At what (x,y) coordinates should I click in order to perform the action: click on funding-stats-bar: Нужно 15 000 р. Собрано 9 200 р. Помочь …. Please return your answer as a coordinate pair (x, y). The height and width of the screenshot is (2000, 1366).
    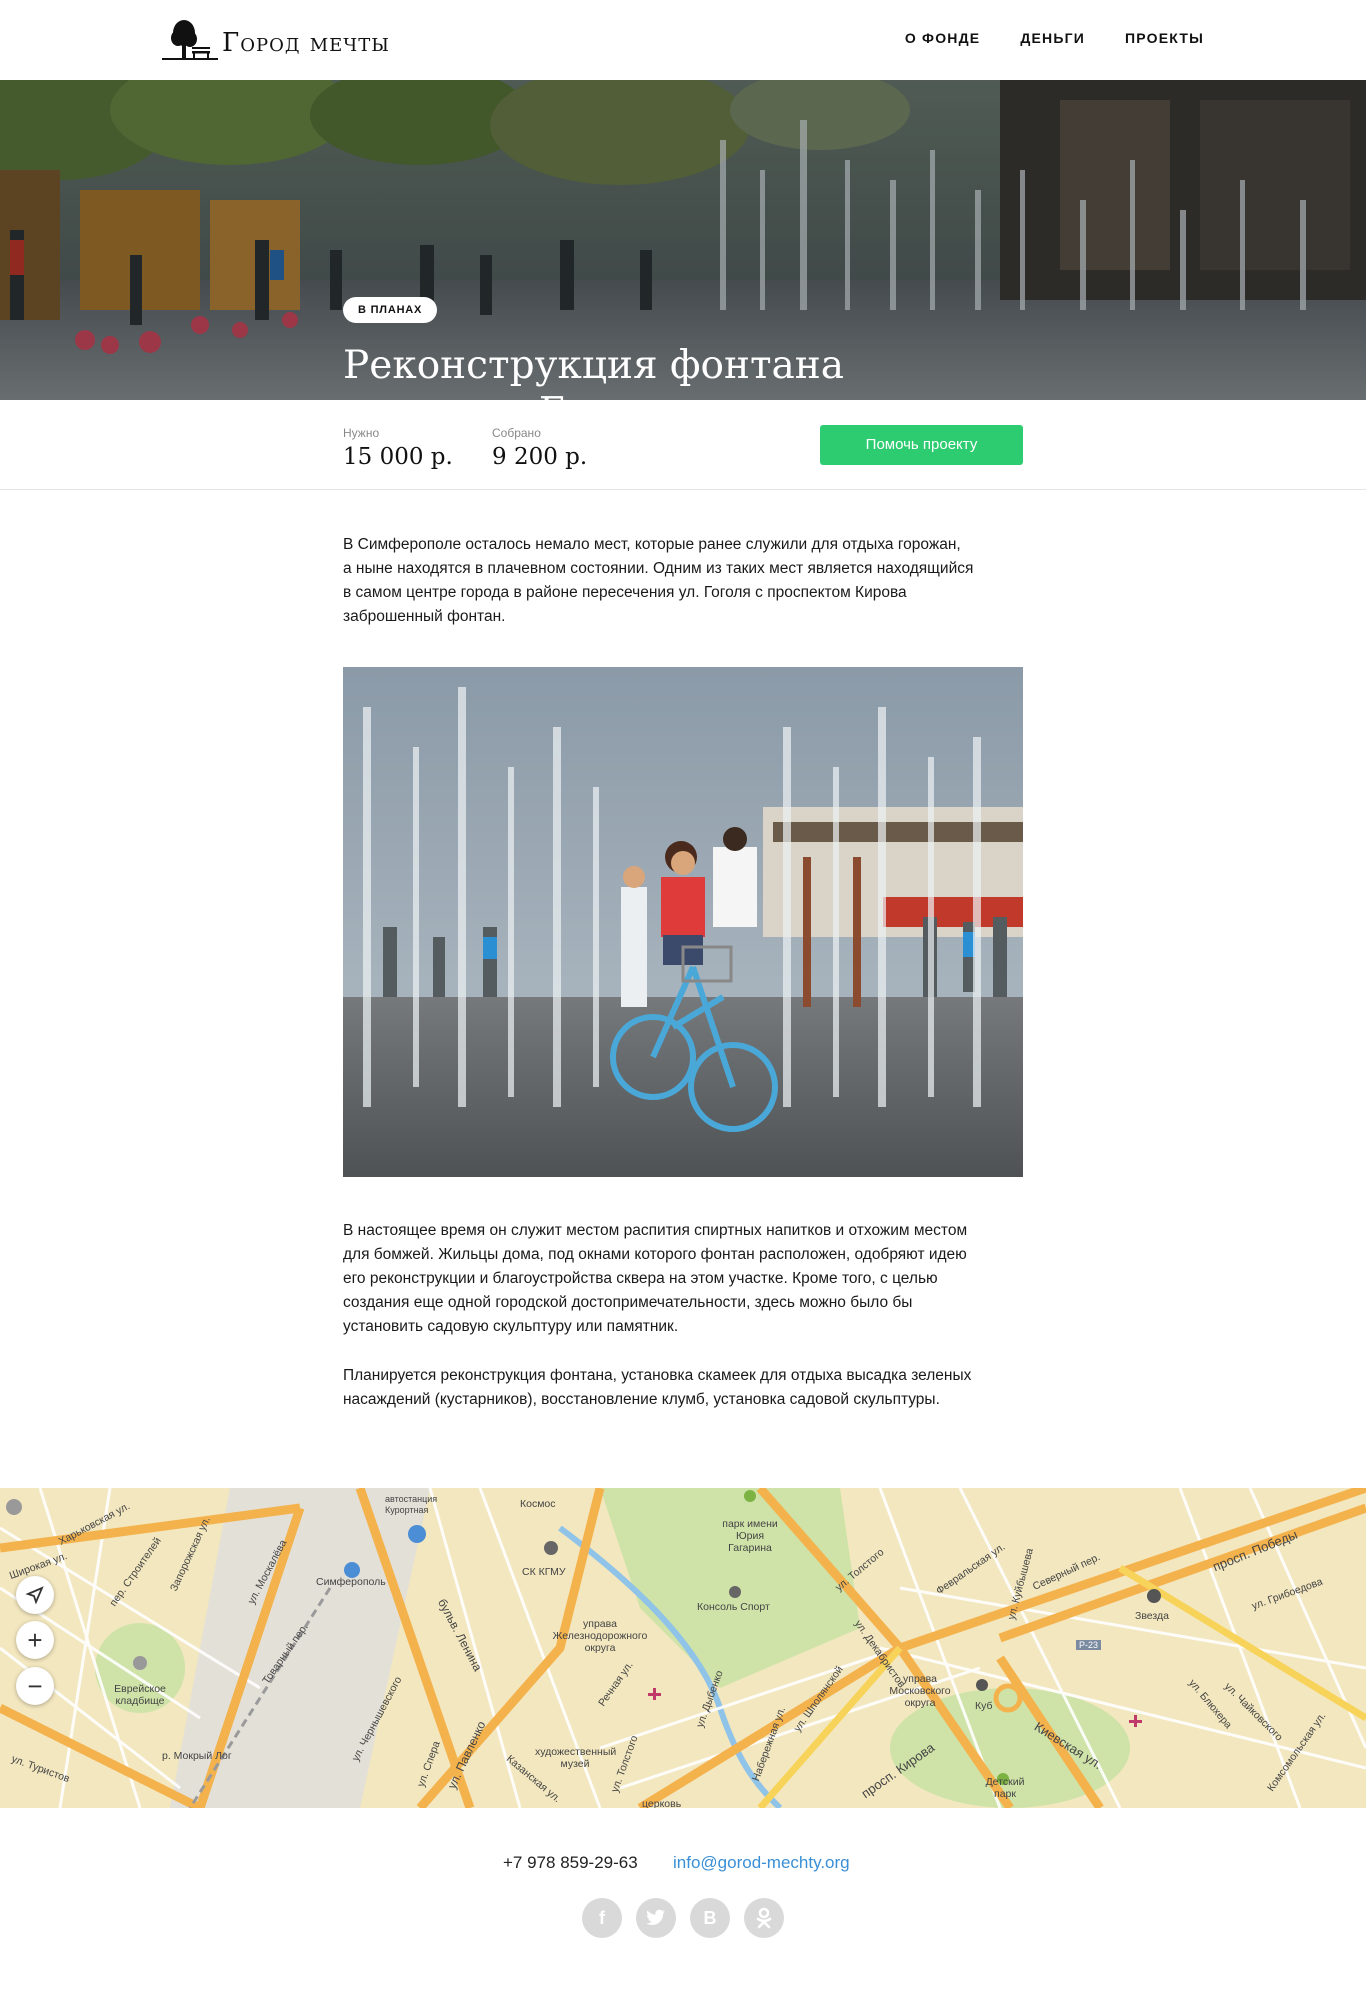
    Looking at the image, I should click on (683, 445).